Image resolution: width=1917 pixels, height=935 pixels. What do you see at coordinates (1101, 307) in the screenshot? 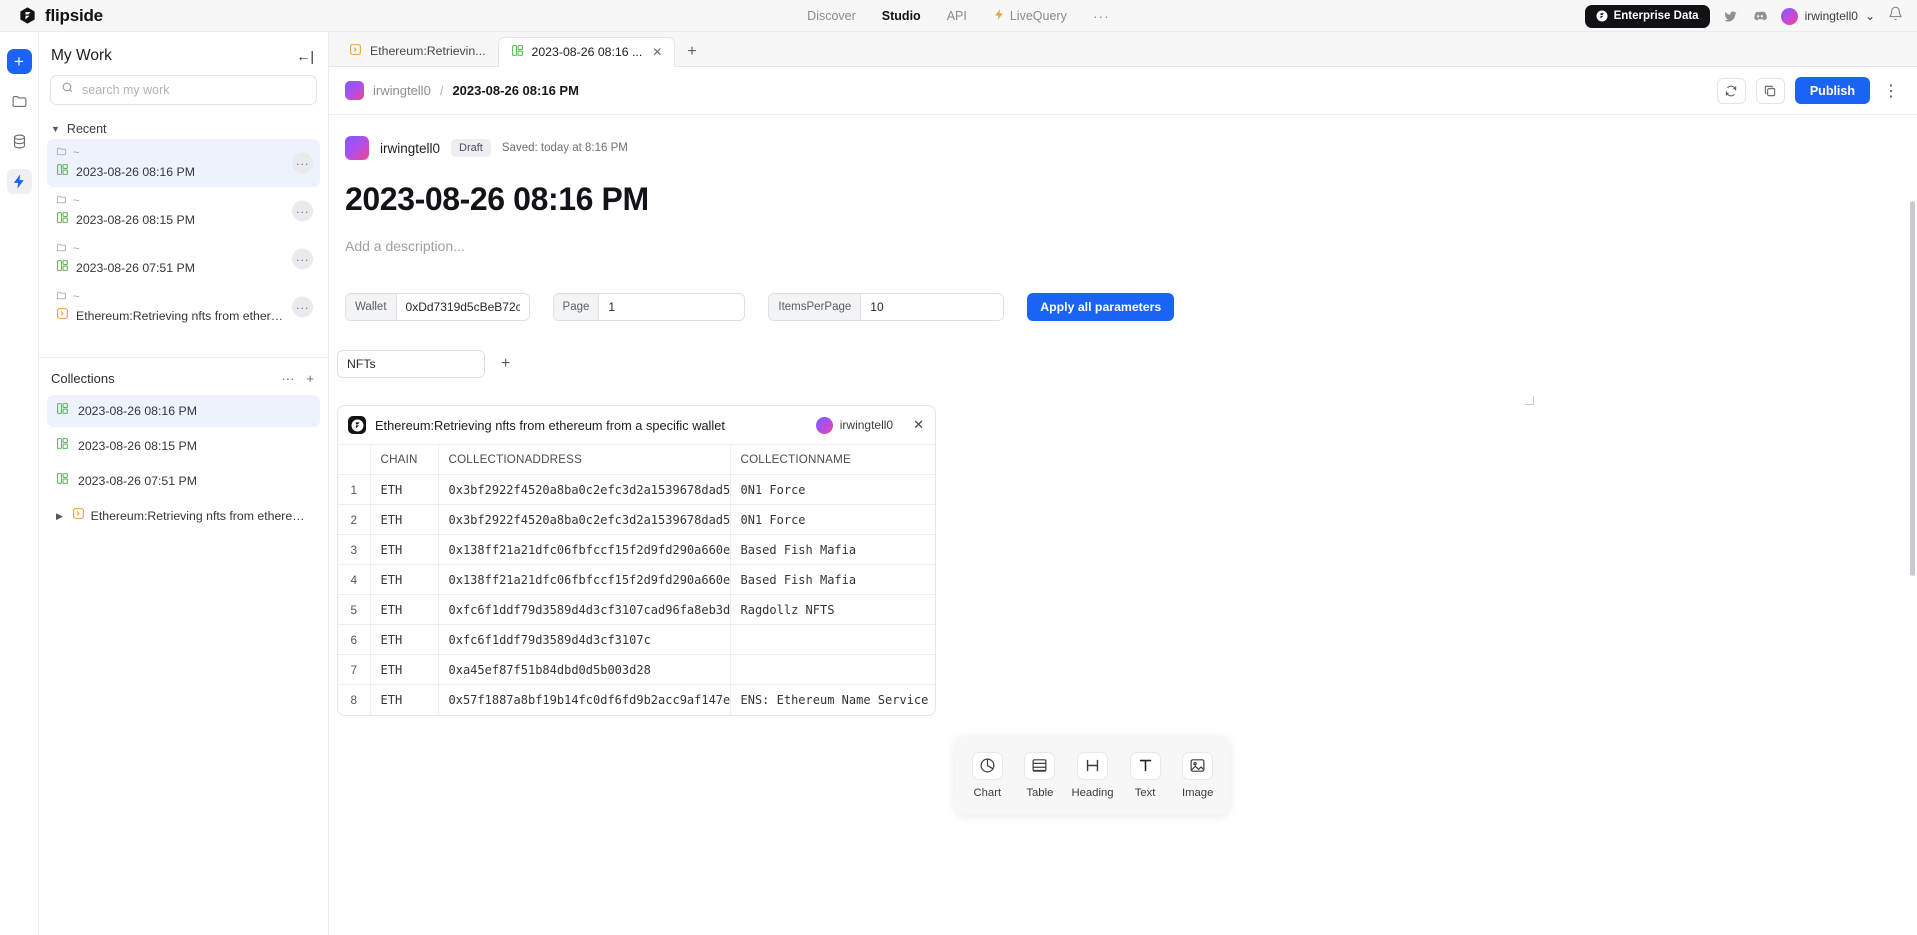
I see `apply-all-parameters-button: Apply all parameters` at bounding box center [1101, 307].